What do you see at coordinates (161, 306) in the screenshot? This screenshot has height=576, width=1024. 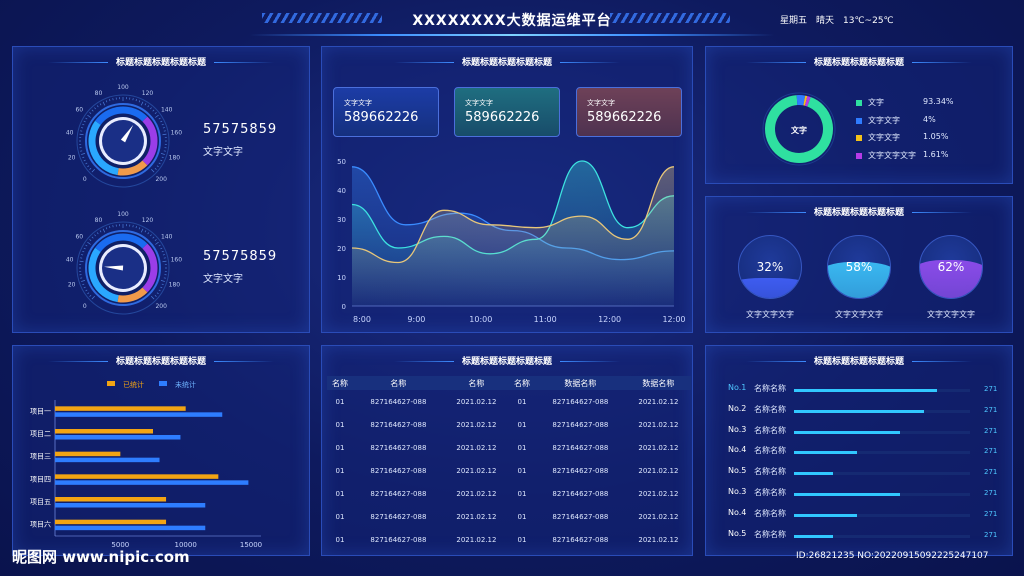 I see `gauge-tick-label: 200` at bounding box center [161, 306].